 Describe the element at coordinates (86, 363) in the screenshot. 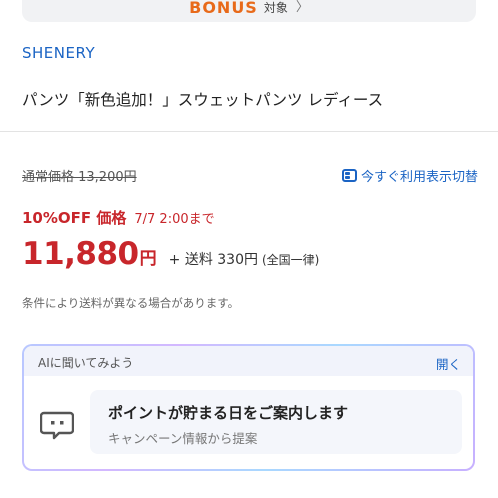

I see `ai-prompt-label: AIに聞いてみよう` at that location.